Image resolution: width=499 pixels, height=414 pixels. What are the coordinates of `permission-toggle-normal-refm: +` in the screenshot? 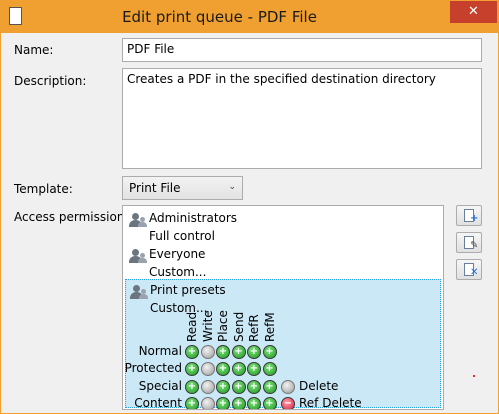 It's located at (269, 352).